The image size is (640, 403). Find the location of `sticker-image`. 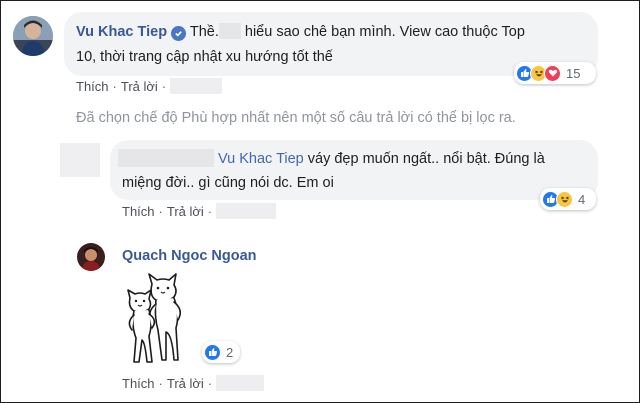

sticker-image is located at coordinates (161, 318).